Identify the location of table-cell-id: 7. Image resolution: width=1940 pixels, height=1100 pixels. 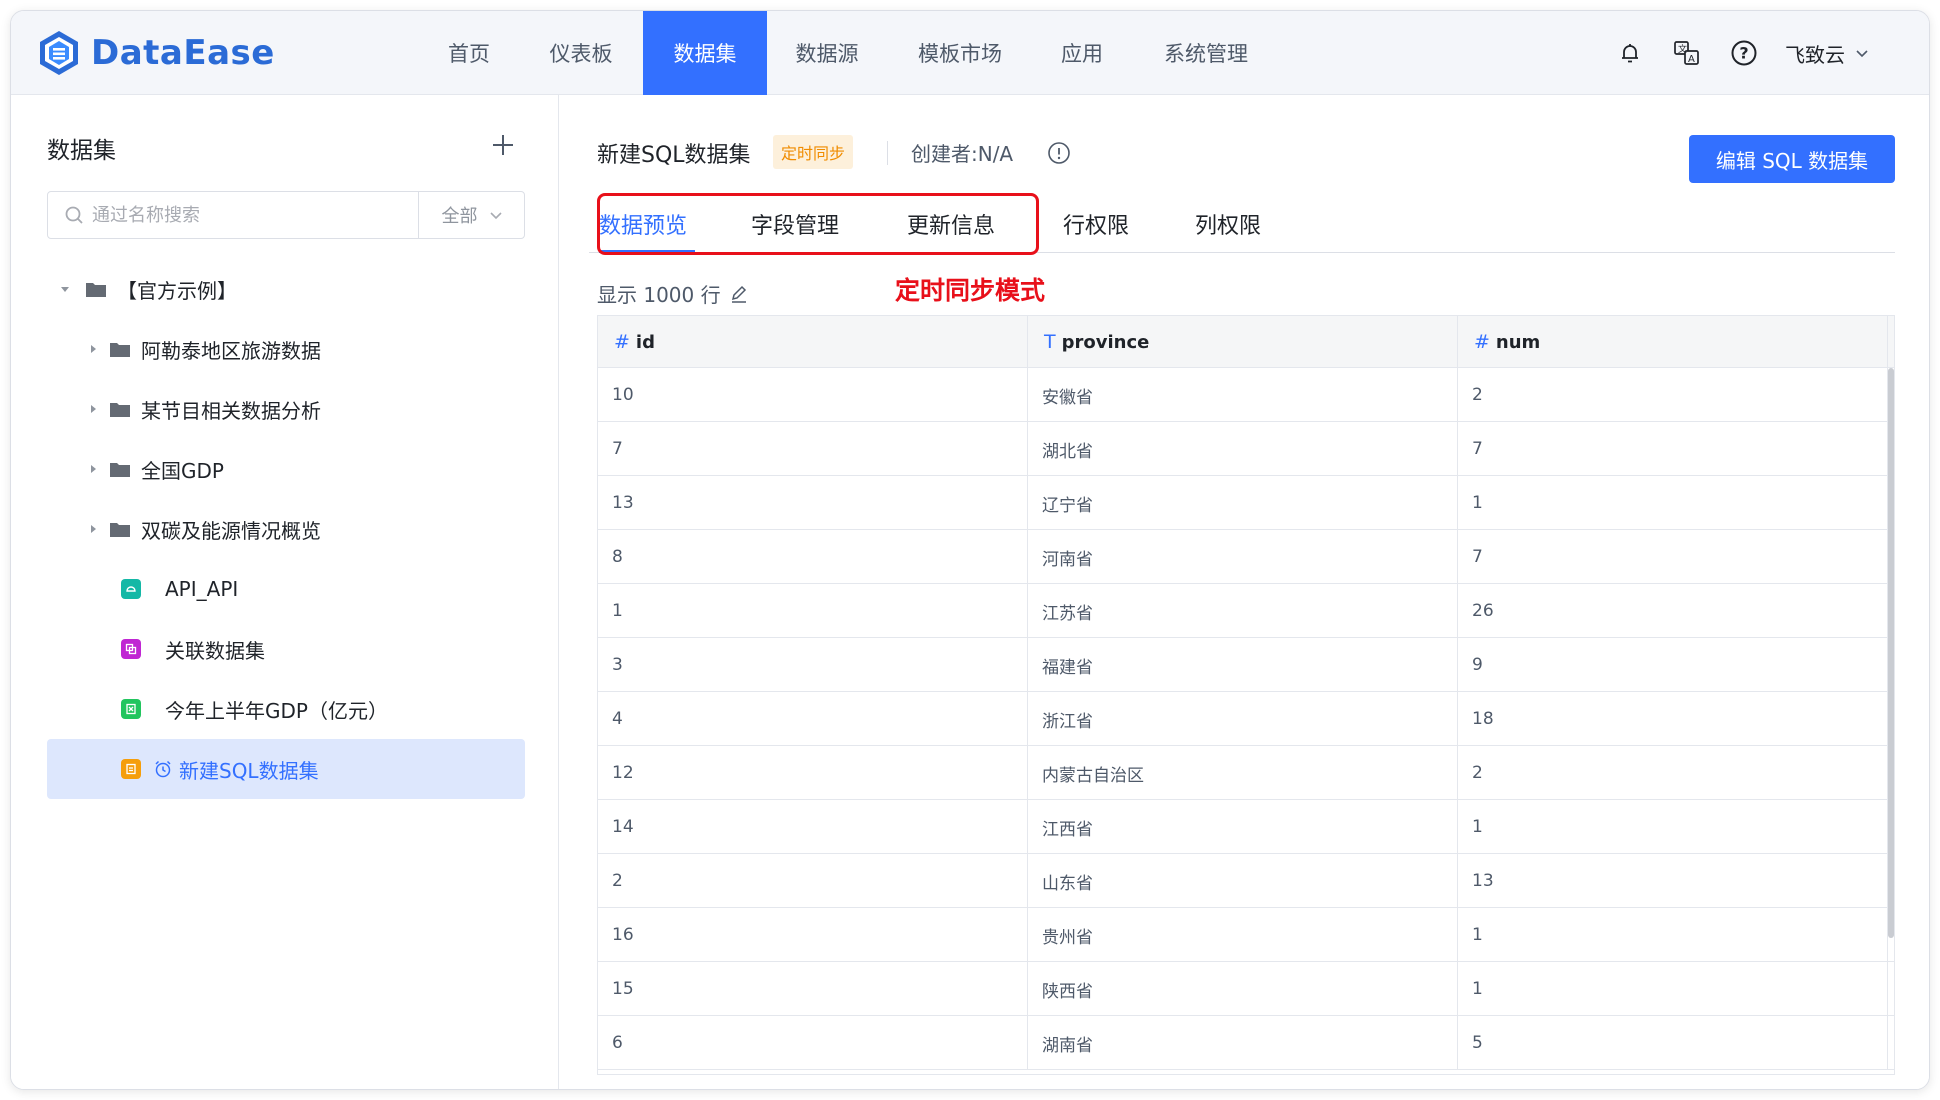
(813, 449).